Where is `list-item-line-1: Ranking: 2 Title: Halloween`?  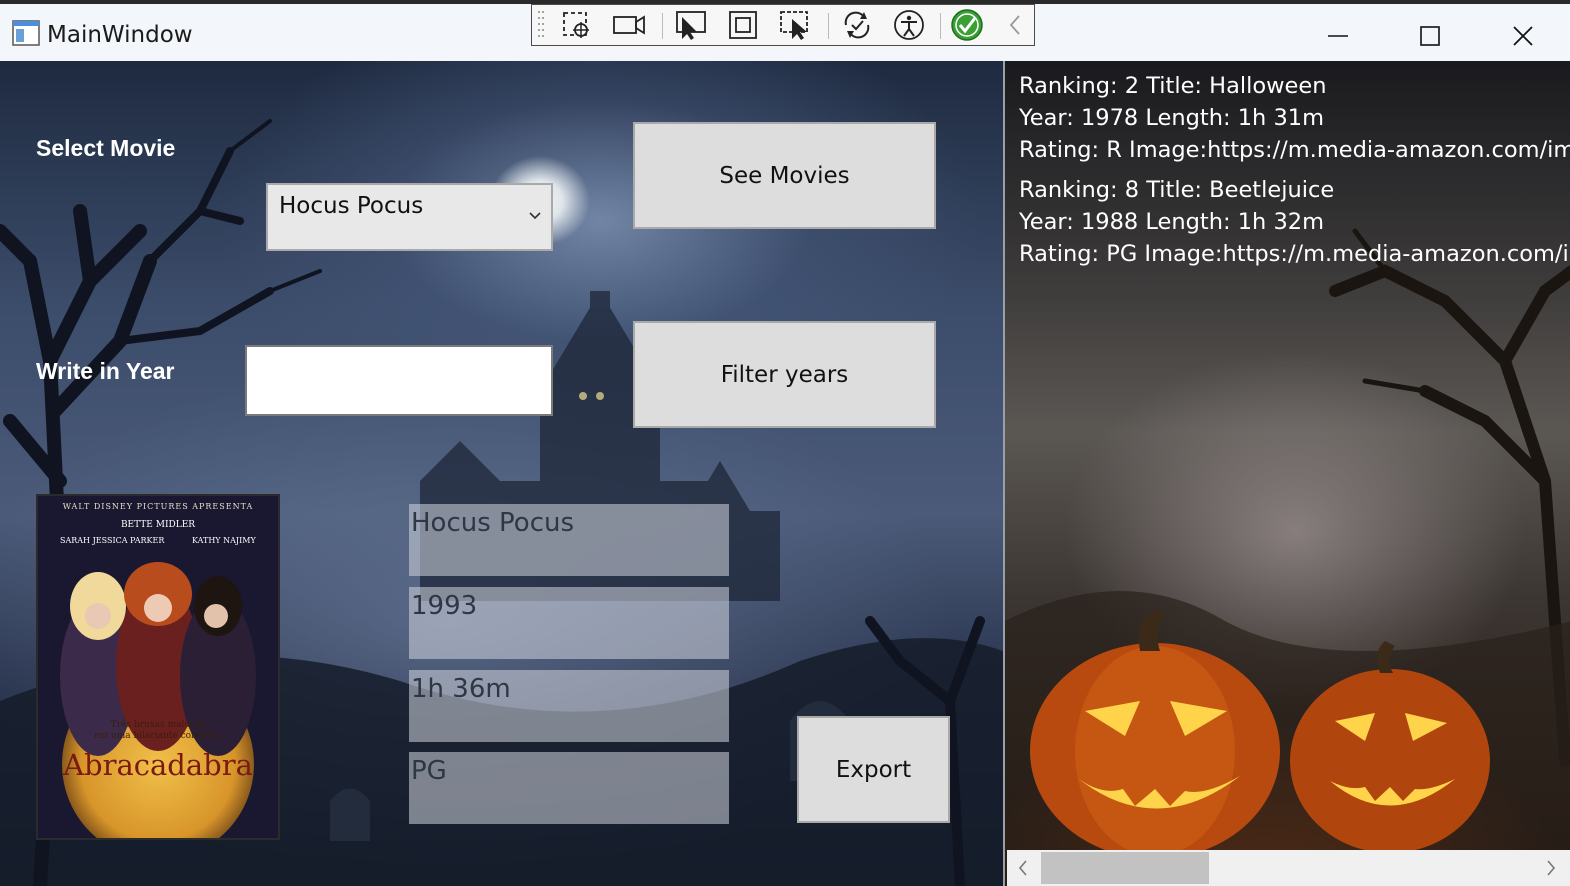 list-item-line-1: Ranking: 2 Title: Halloween is located at coordinates (1173, 86).